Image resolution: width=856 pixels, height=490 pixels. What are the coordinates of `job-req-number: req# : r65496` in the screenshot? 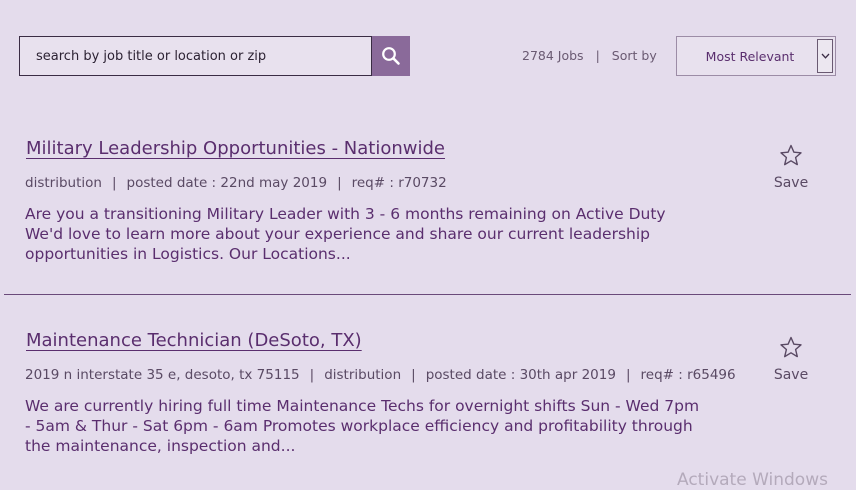 It's located at (688, 375).